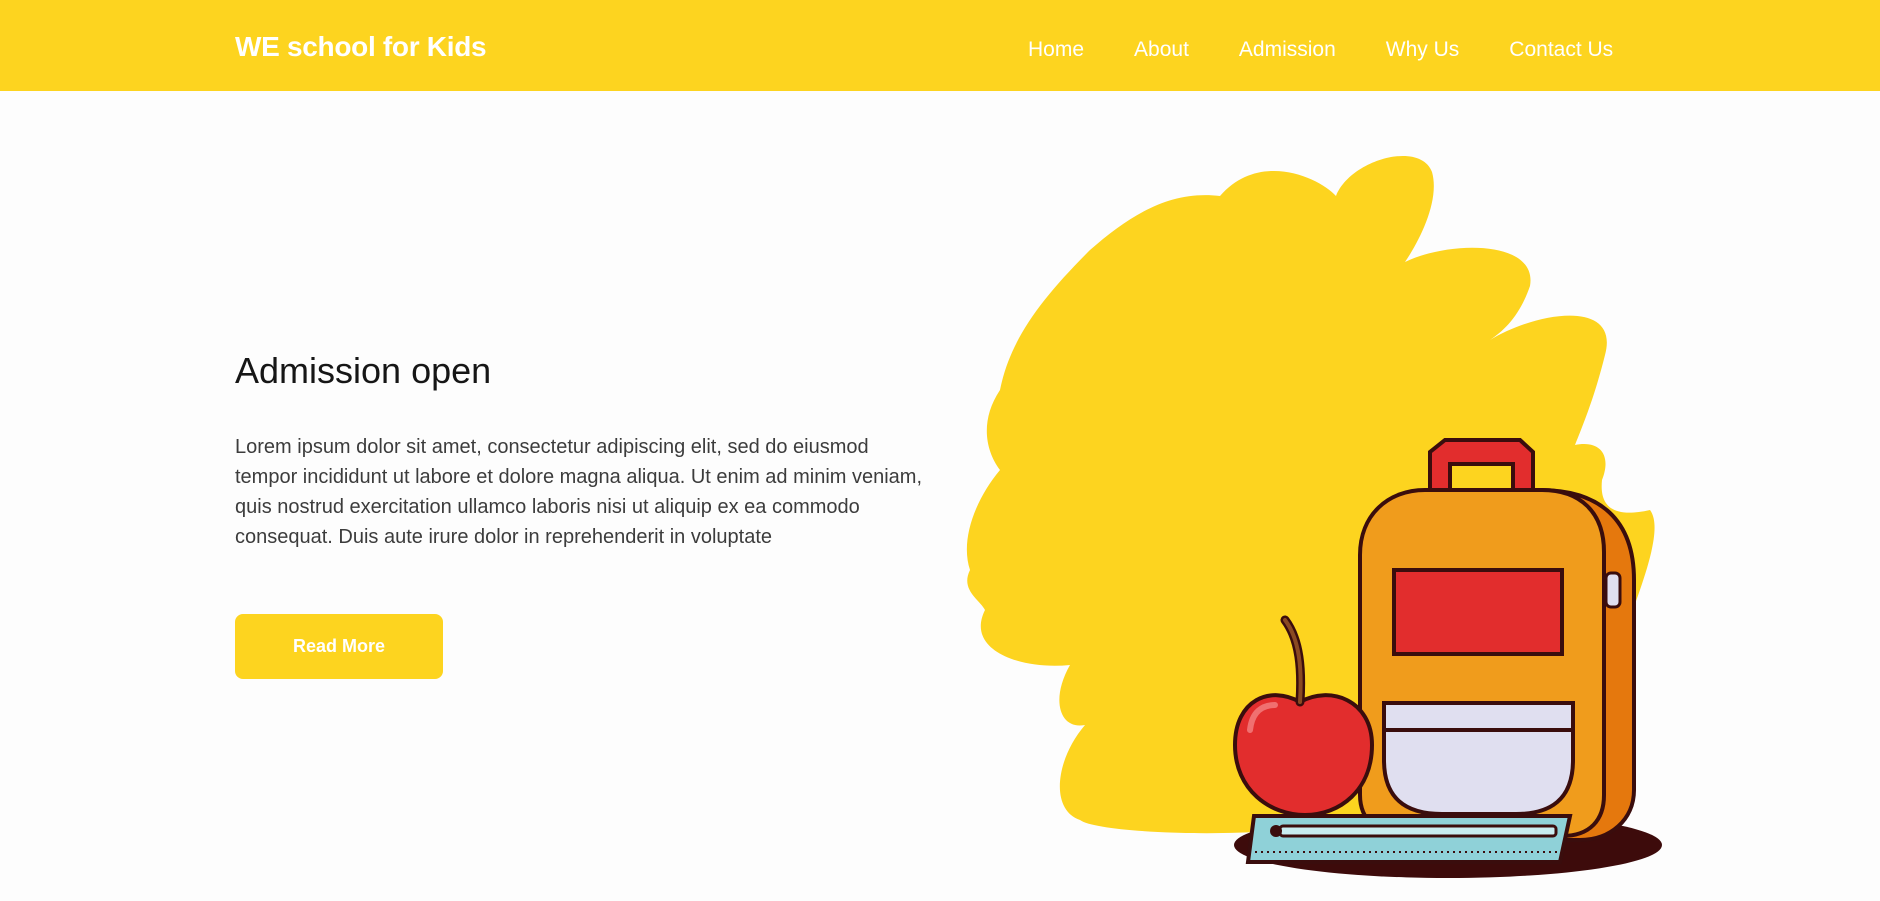 The image size is (1880, 901). What do you see at coordinates (339, 646) in the screenshot?
I see `read-more-button: Read More` at bounding box center [339, 646].